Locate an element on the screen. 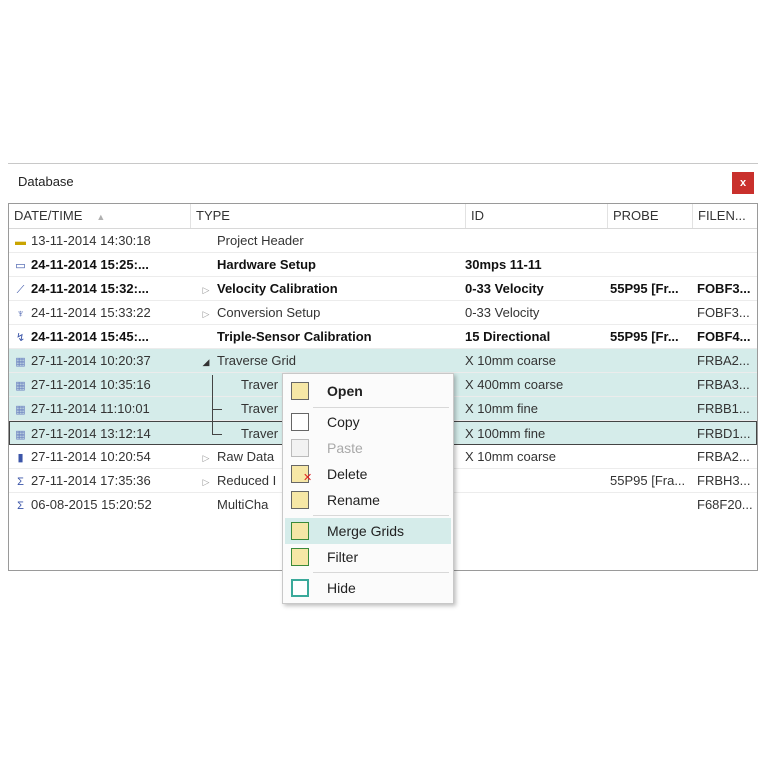 Image resolution: width=767 pixels, height=767 pixels. cell-date: Σ 27-11-2014 17:35:36 is located at coordinates (100, 480).